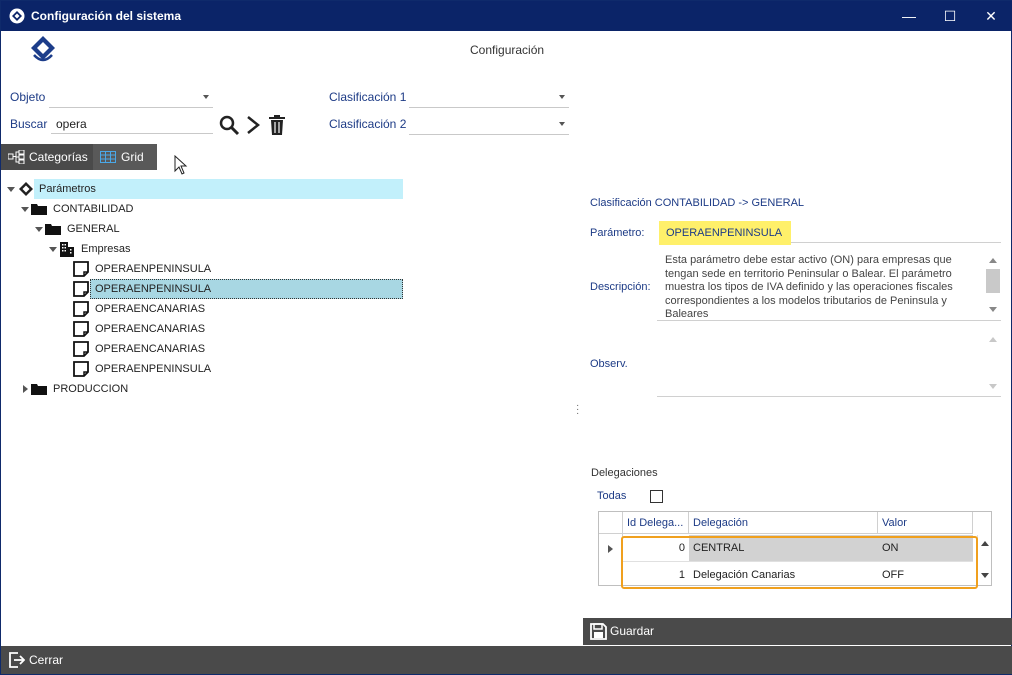 The width and height of the screenshot is (1012, 675). I want to click on clasificacion1-combo, so click(489, 98).